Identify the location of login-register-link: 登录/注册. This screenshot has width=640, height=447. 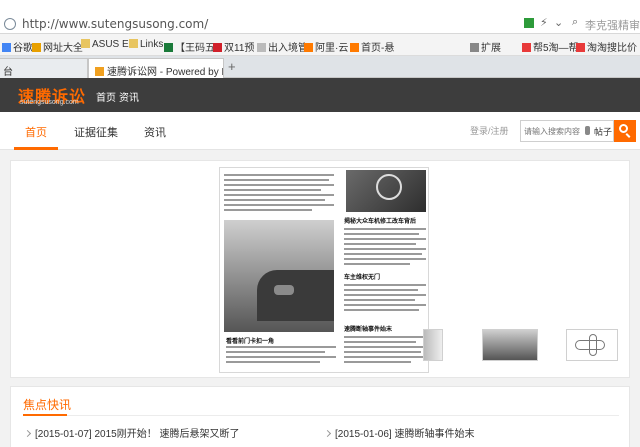
(489, 130).